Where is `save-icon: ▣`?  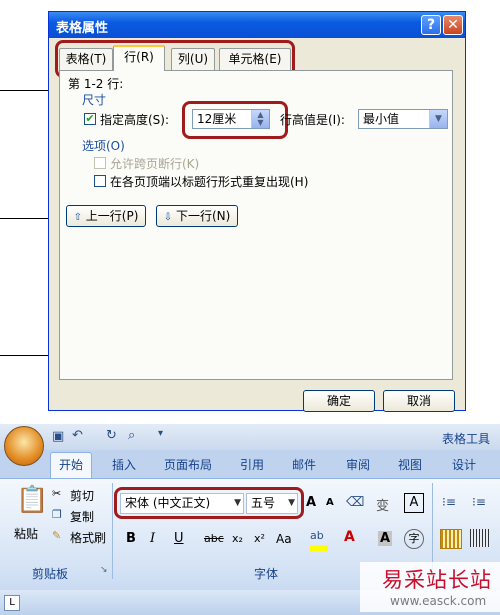
save-icon: ▣ is located at coordinates (58, 436).